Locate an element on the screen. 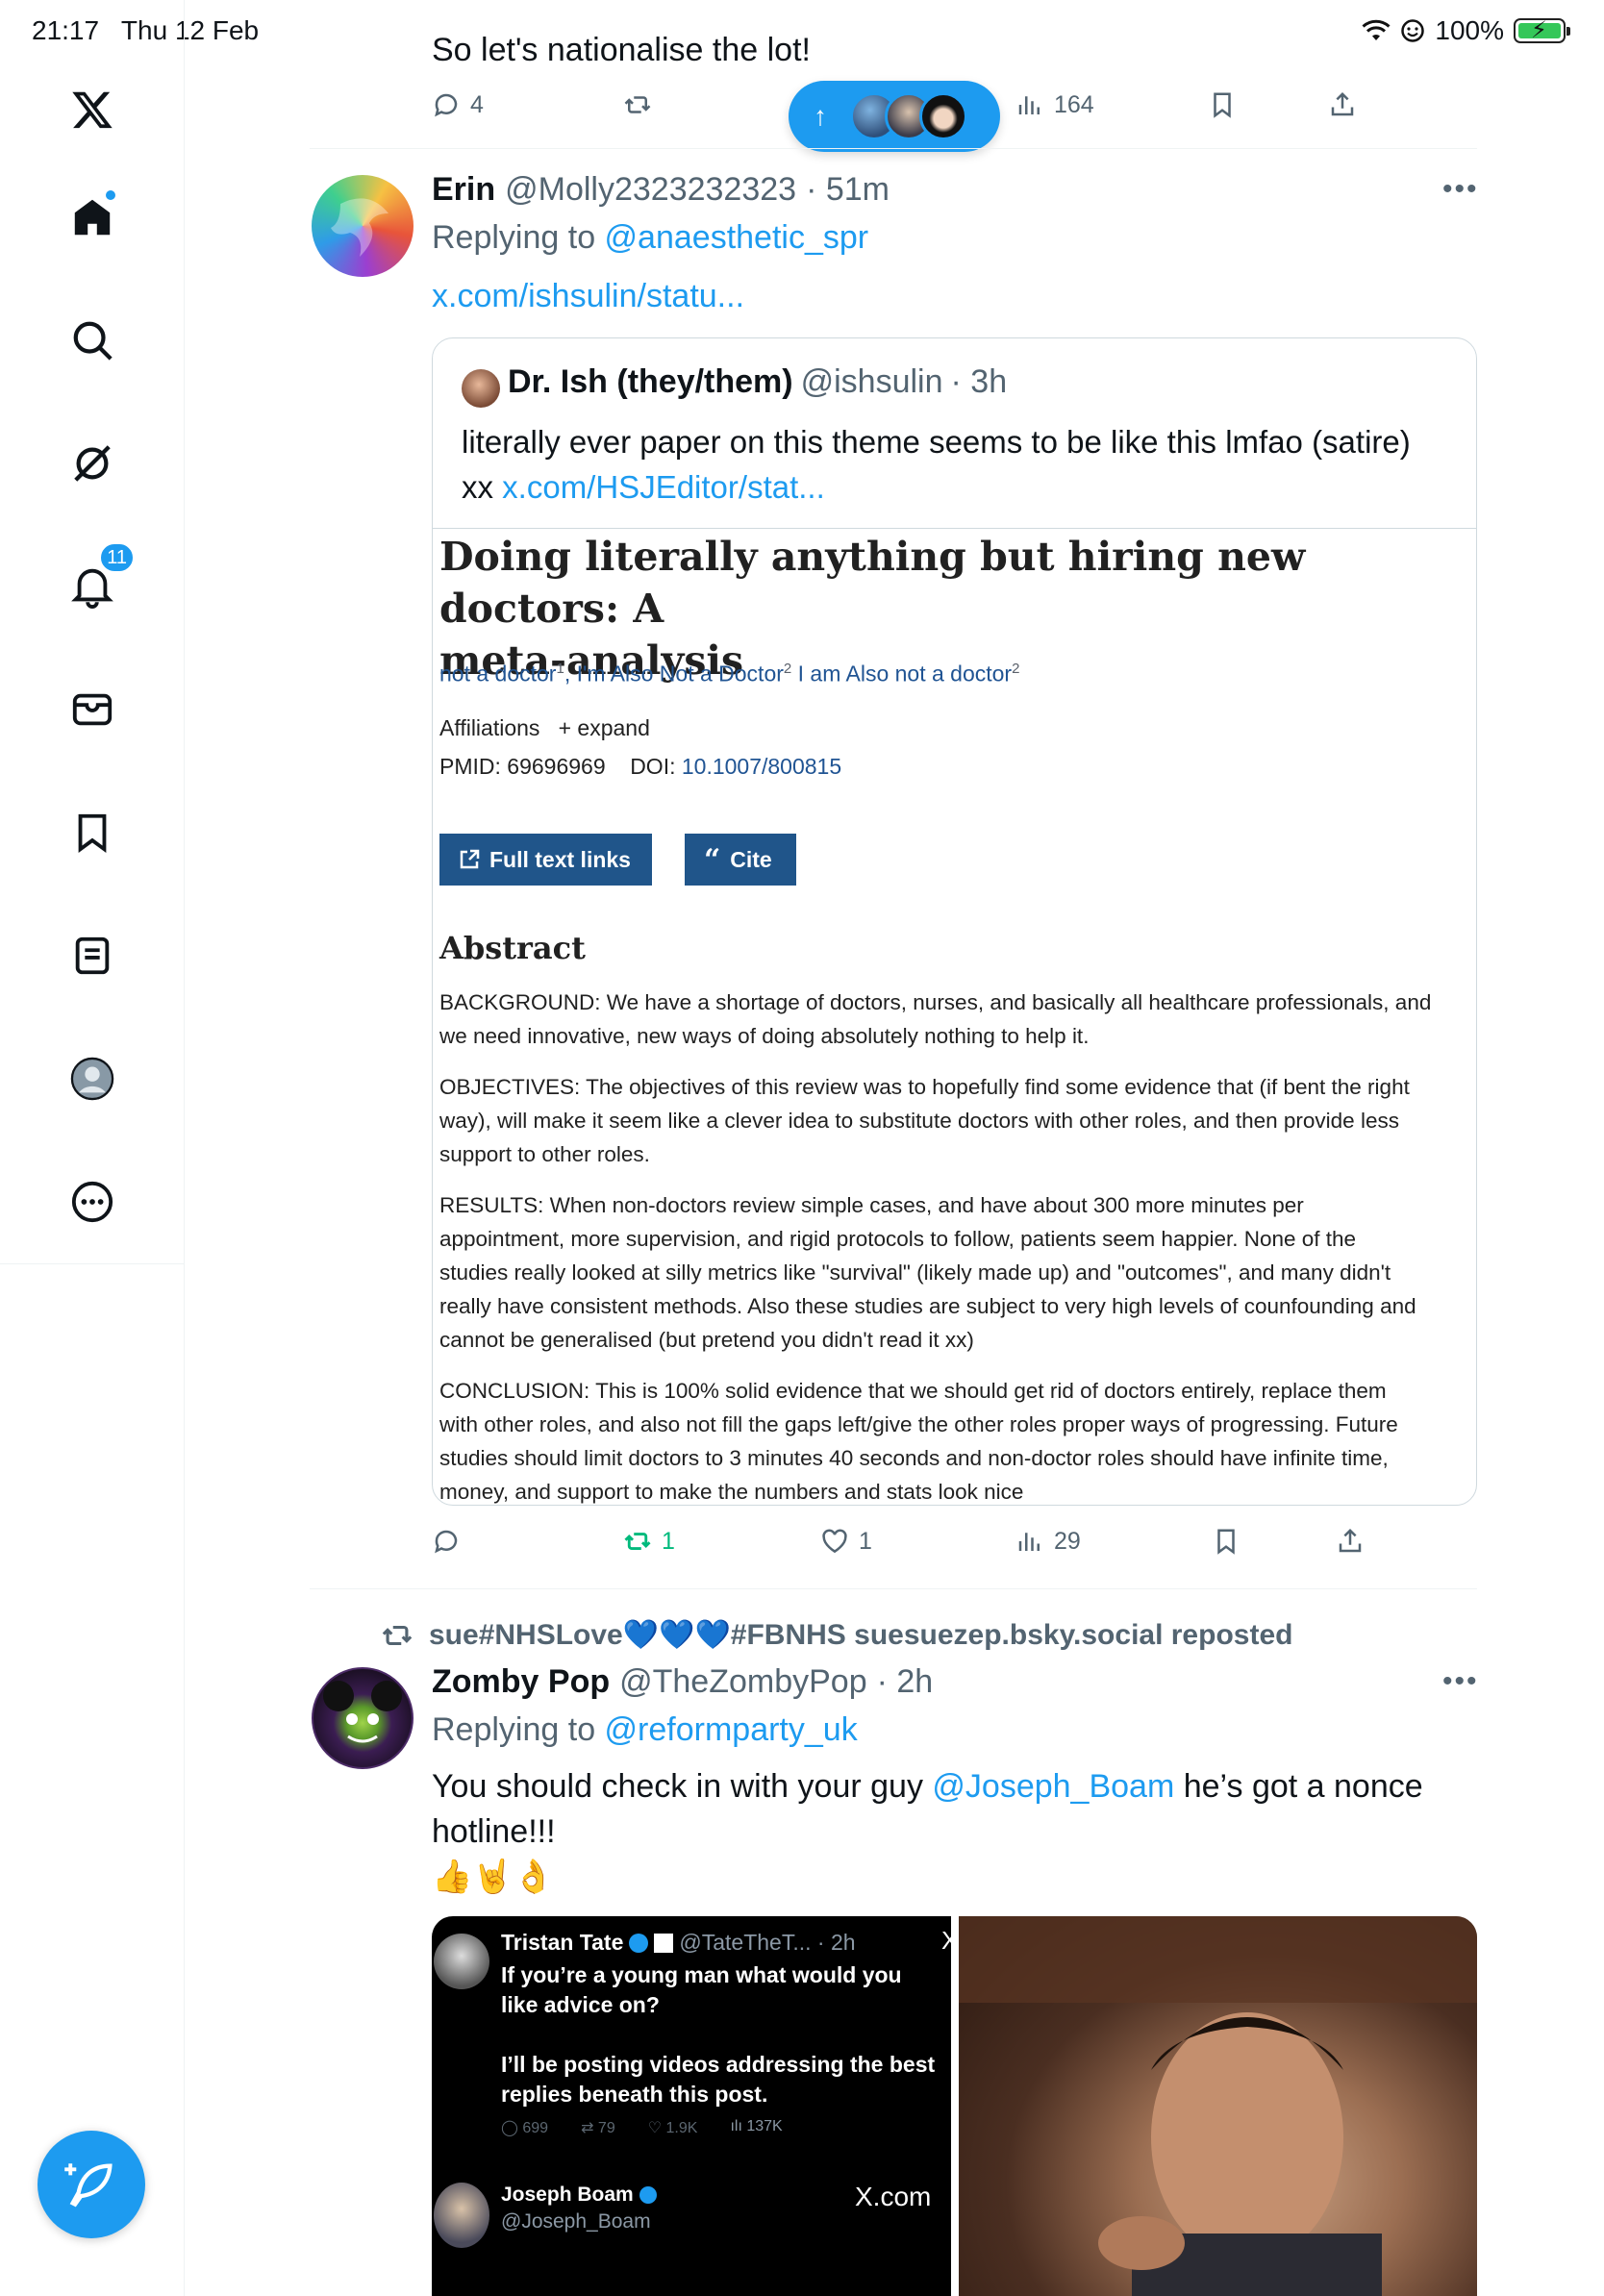  post0-bookmark-button is located at coordinates (1222, 104).